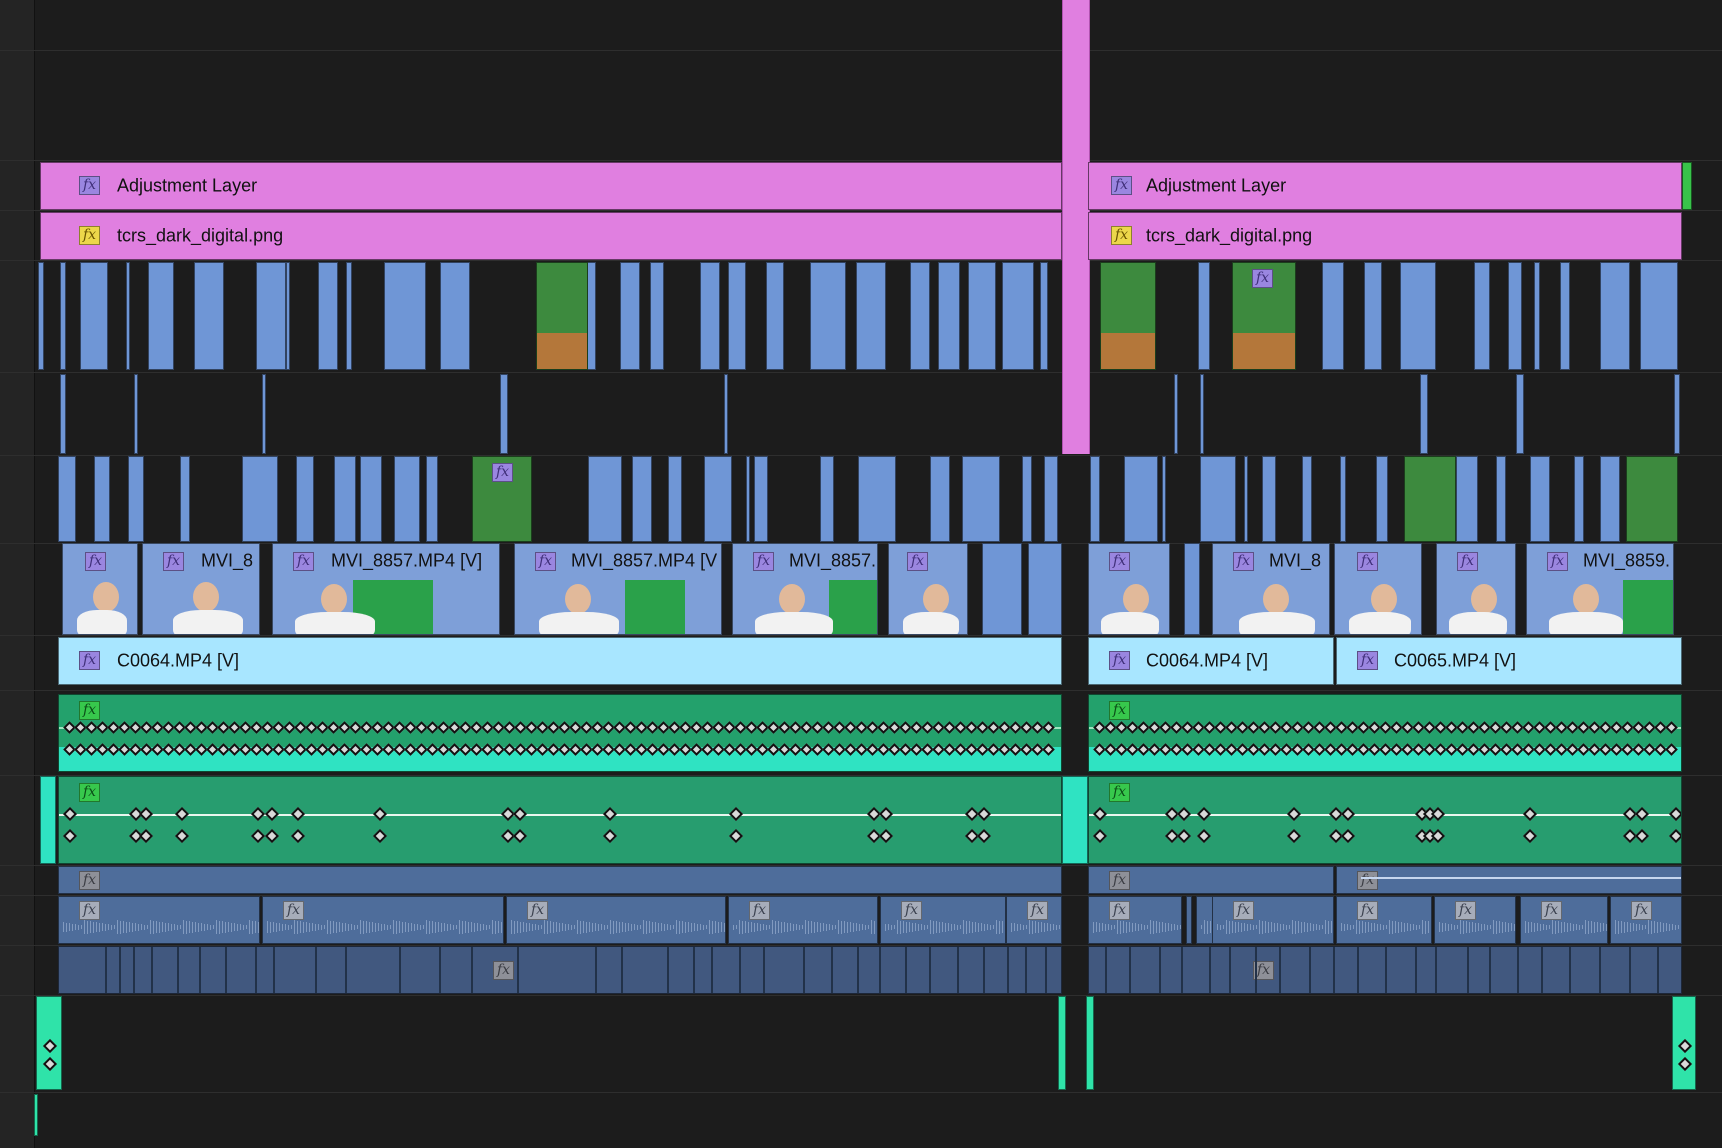  I want to click on adjustment-layer-clip: fx Adjustment Layer, so click(1385, 186).